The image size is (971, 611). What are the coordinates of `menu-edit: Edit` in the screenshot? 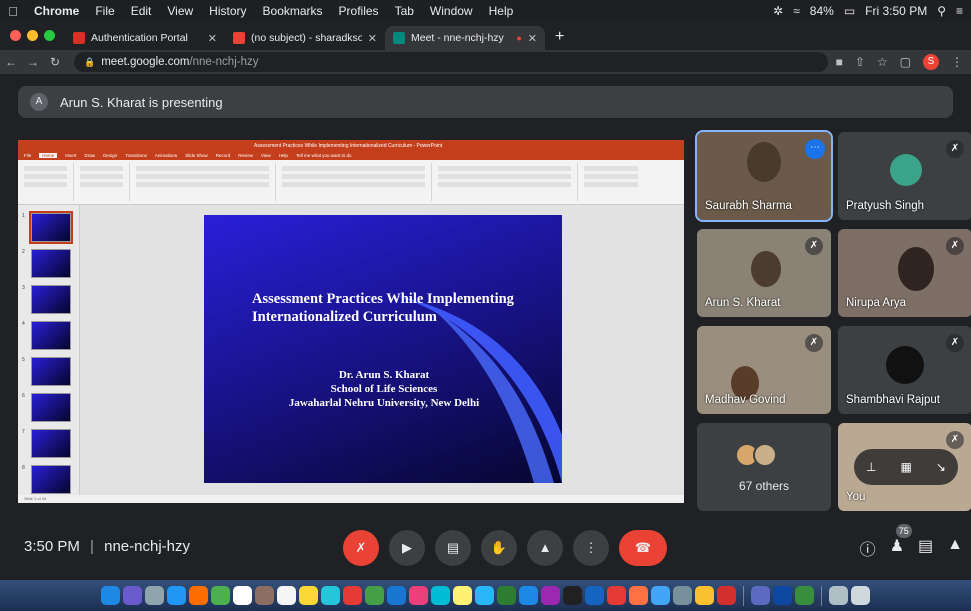 It's located at (141, 11).